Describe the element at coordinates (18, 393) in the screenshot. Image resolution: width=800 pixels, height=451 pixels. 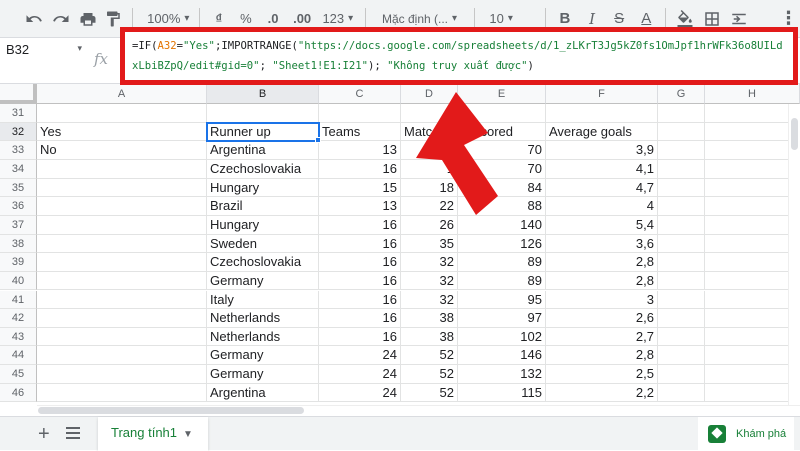
I see `row-header: 46` at that location.